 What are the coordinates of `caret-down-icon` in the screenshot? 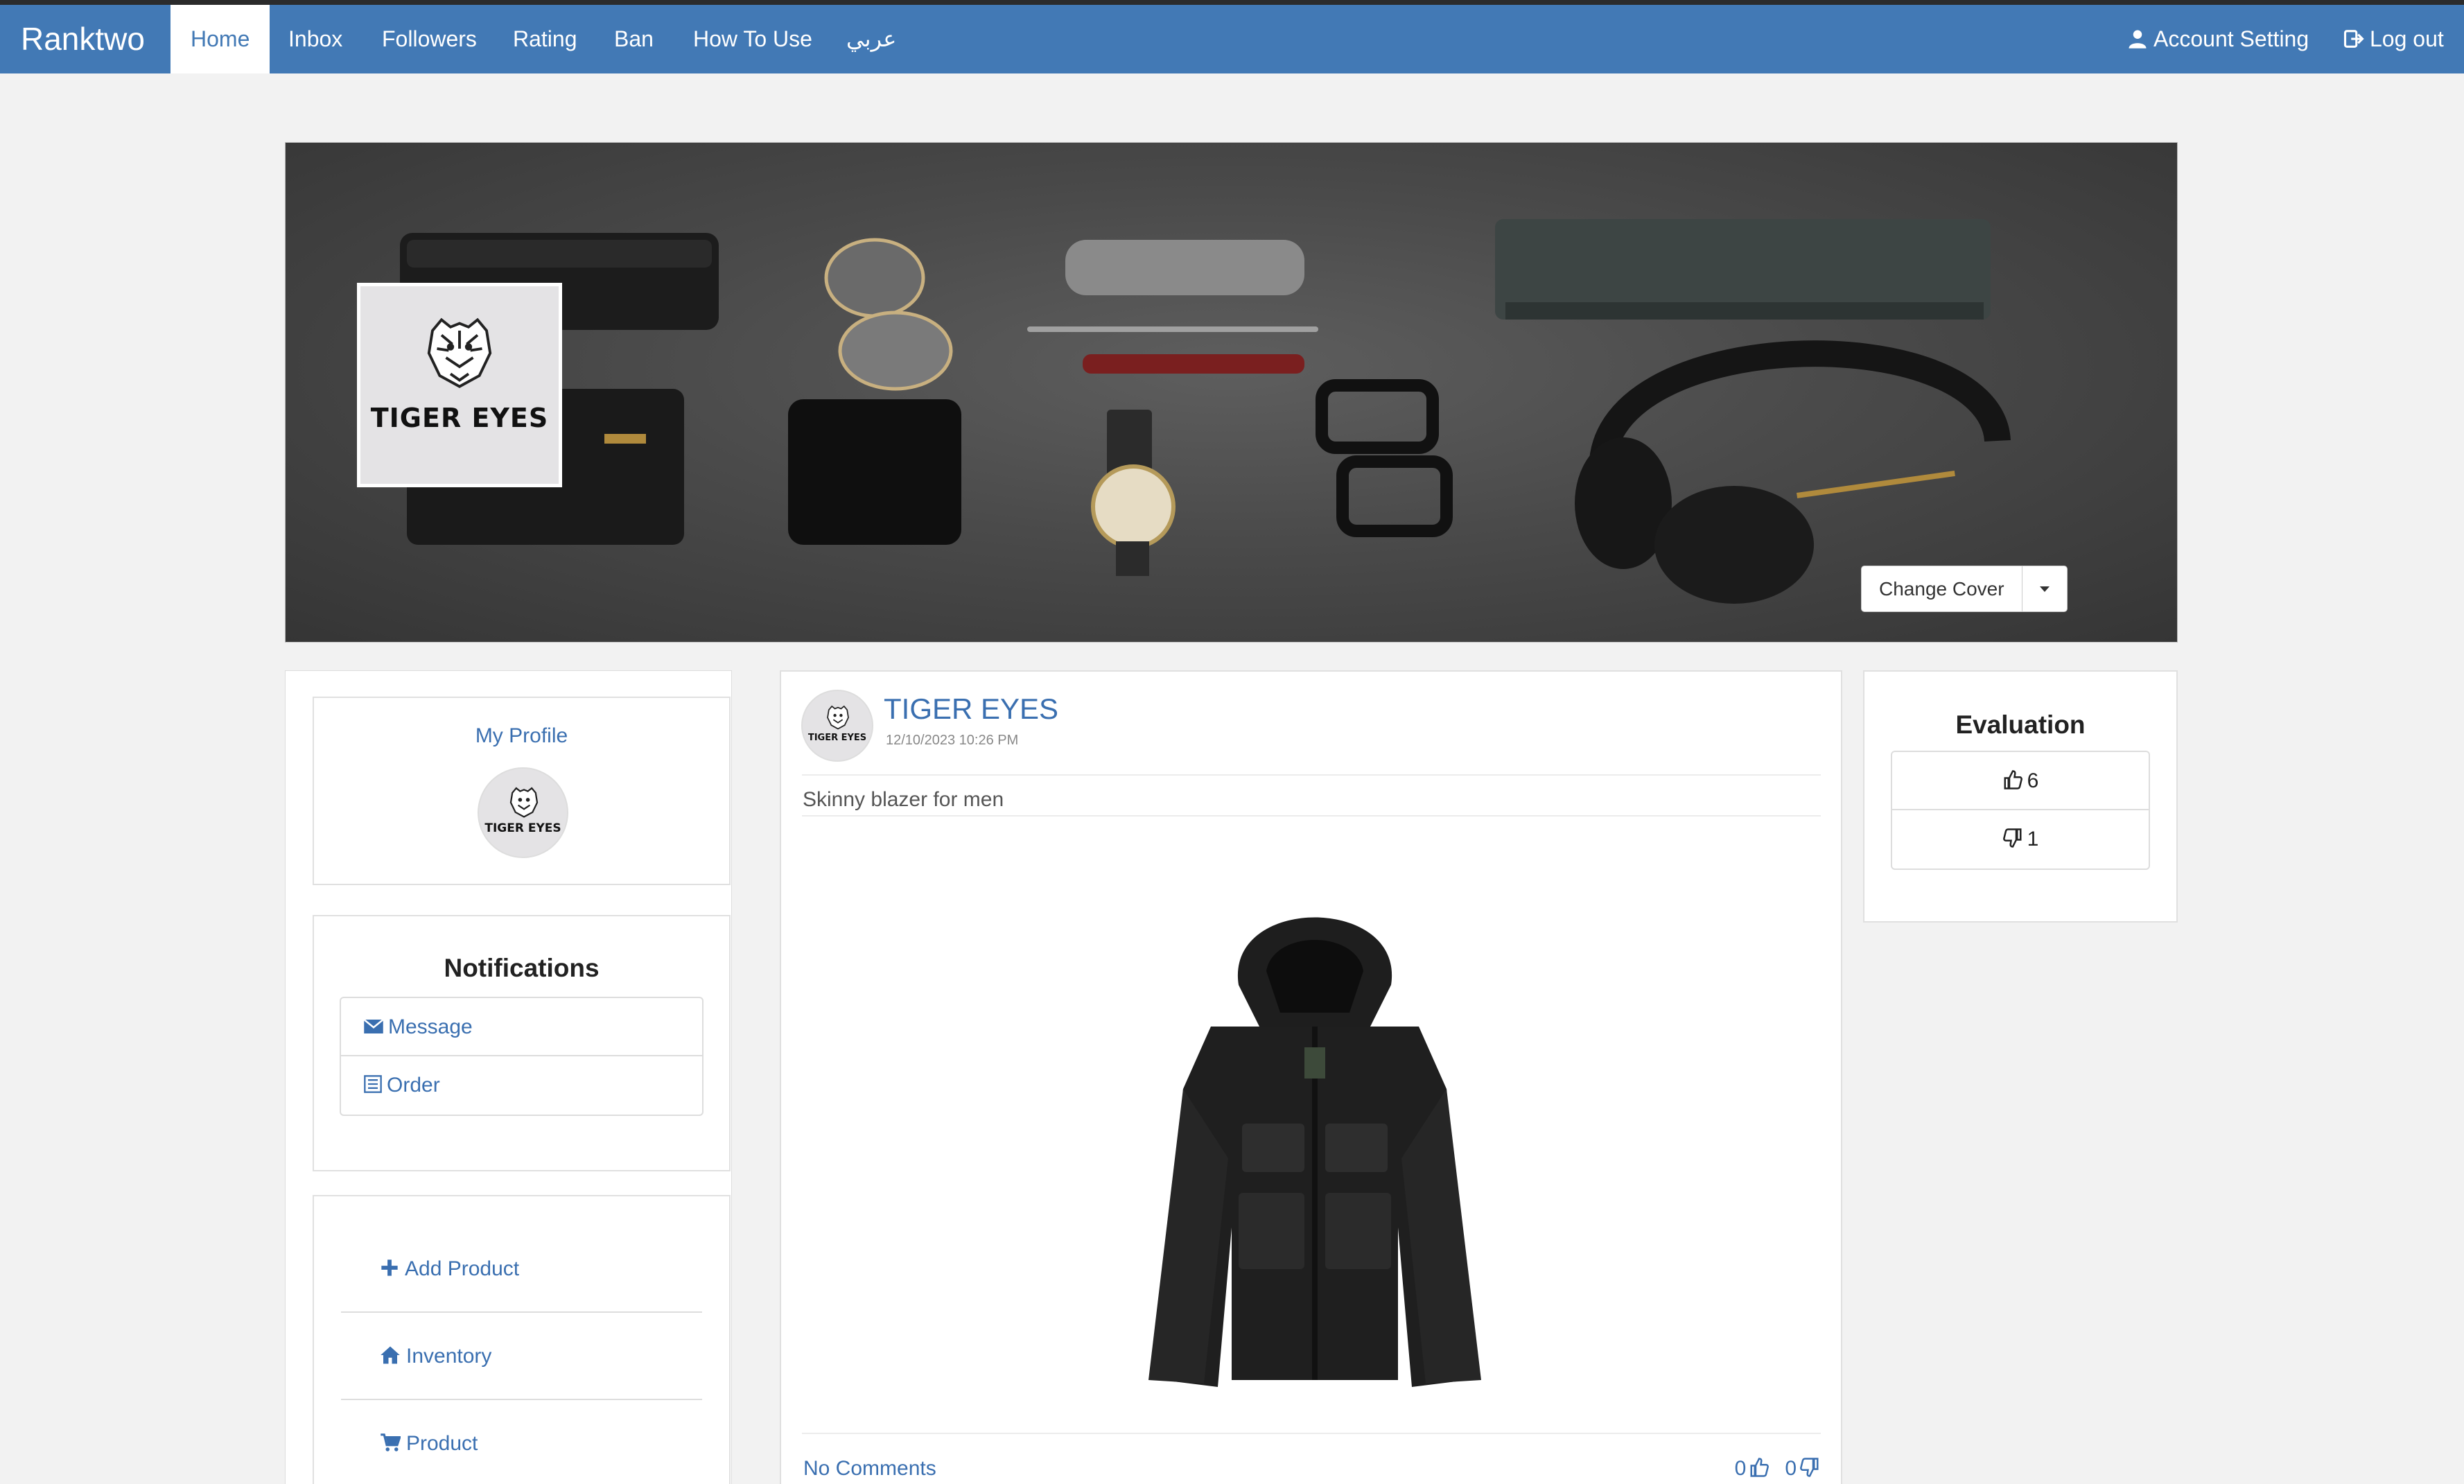 It's located at (2044, 589).